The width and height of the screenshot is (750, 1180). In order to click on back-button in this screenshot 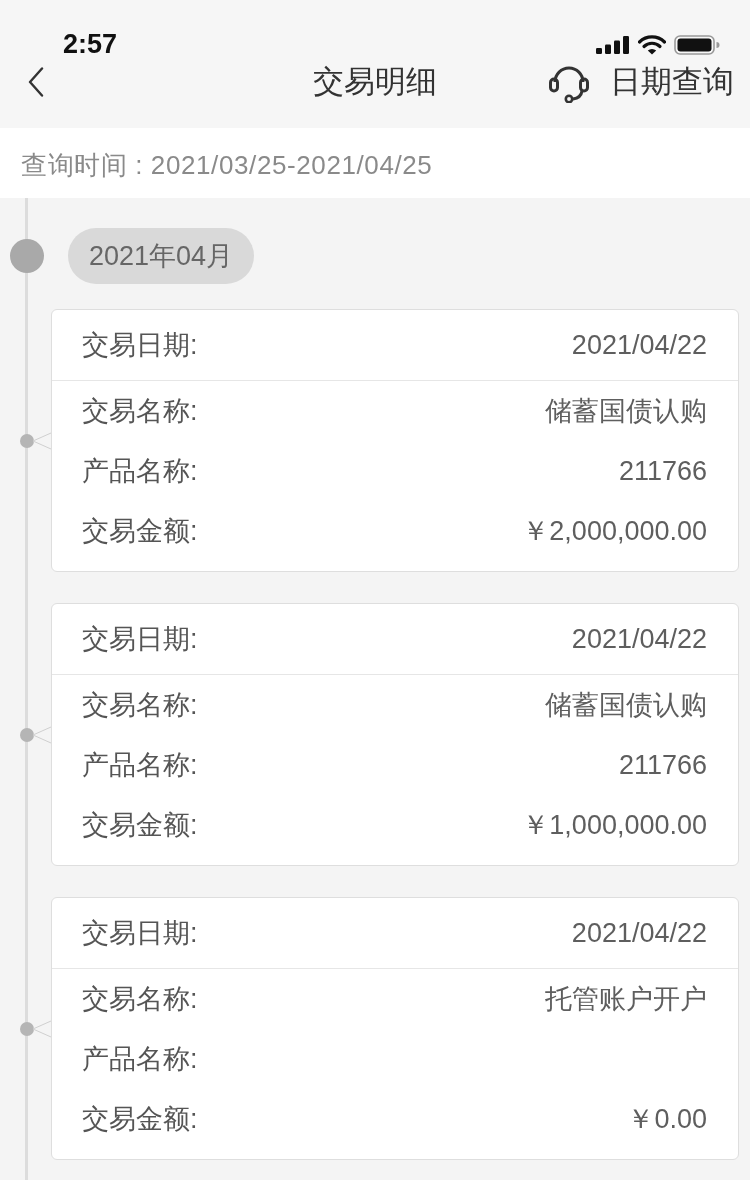, I will do `click(36, 82)`.